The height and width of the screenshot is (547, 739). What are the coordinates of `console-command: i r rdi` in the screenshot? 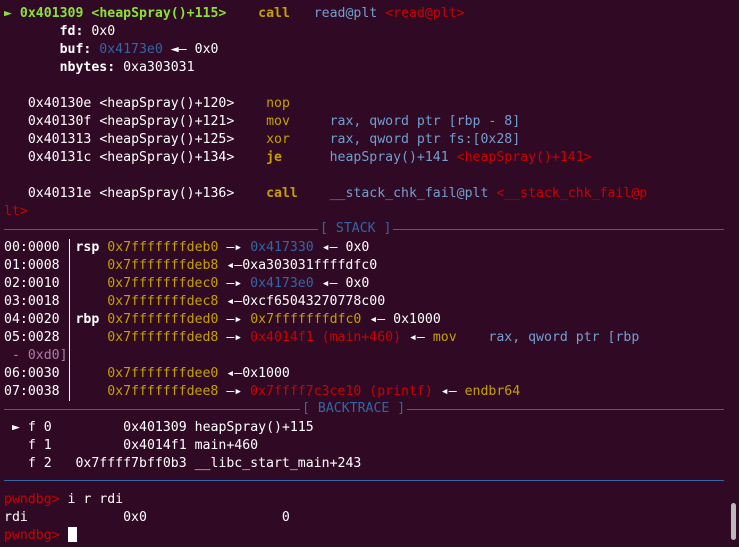 It's located at (95, 499).